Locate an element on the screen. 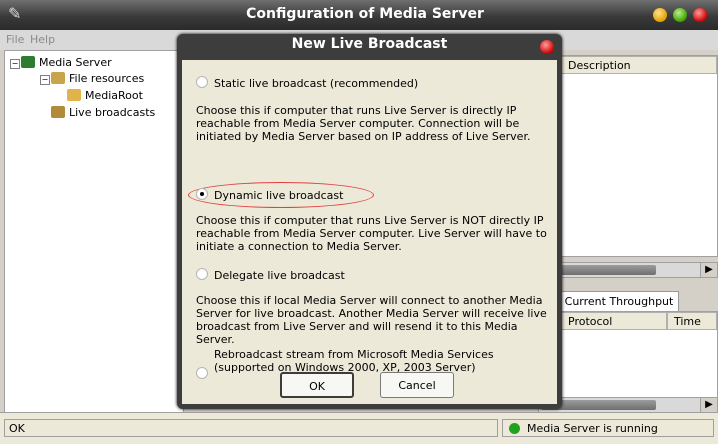 The width and height of the screenshot is (718, 444). media-server-icon is located at coordinates (28, 62).